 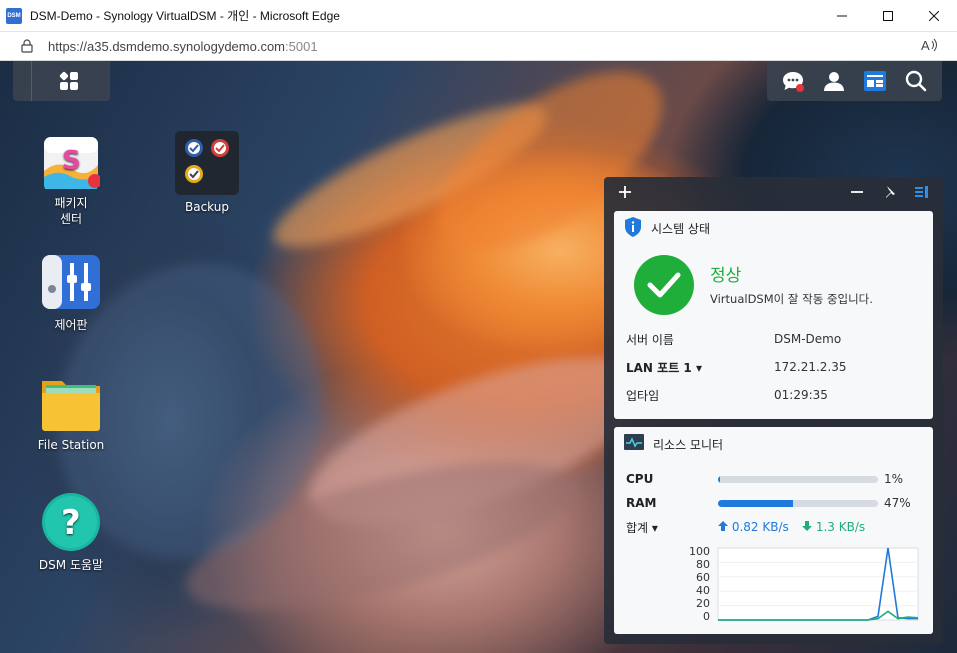 What do you see at coordinates (14, 15) in the screenshot?
I see `dsm-app-icon: DSM` at bounding box center [14, 15].